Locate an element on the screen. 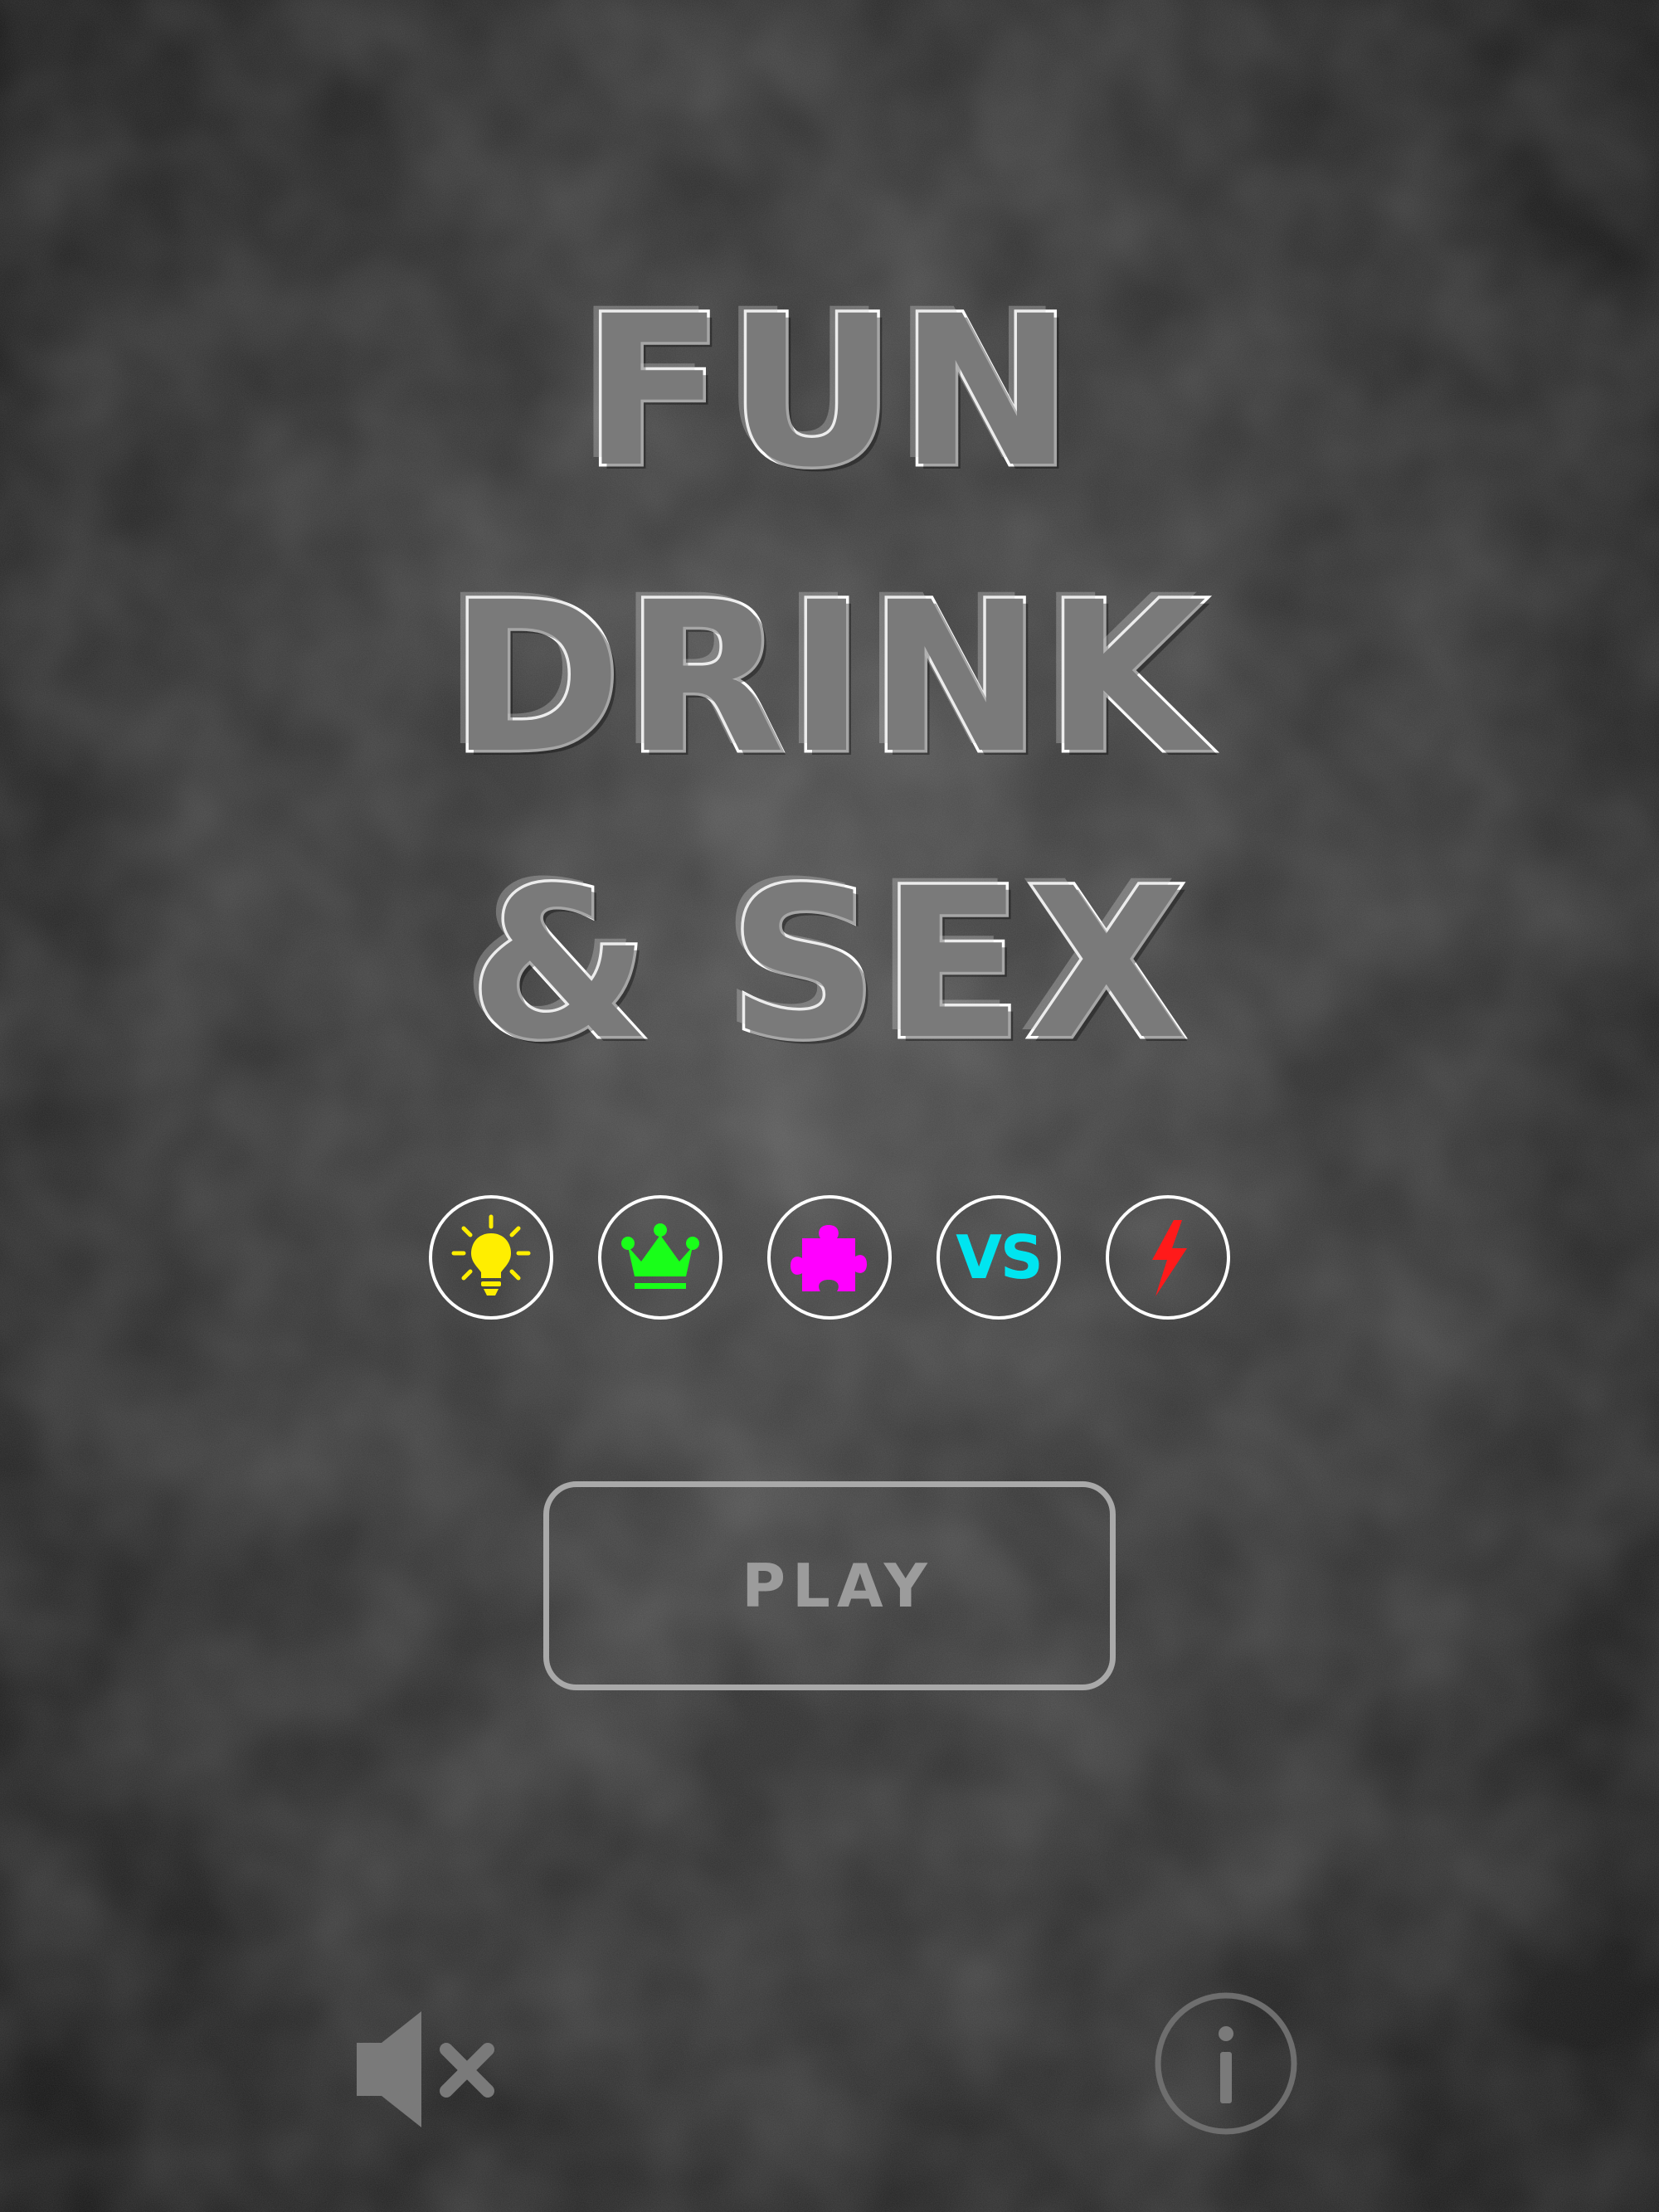 Image resolution: width=1659 pixels, height=2212 pixels. versus-icon: VS is located at coordinates (1000, 1257).